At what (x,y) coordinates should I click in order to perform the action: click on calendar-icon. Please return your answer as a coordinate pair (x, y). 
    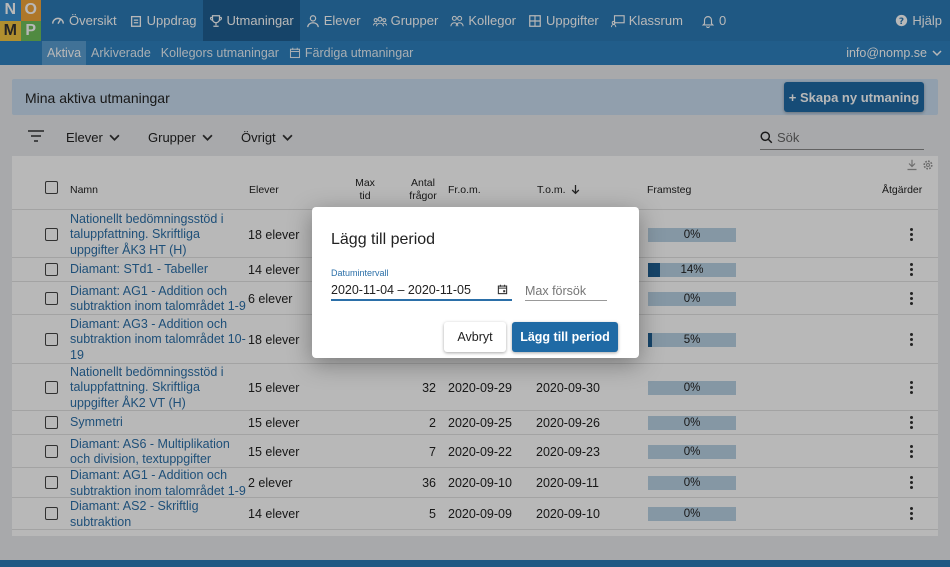
    Looking at the image, I should click on (502, 289).